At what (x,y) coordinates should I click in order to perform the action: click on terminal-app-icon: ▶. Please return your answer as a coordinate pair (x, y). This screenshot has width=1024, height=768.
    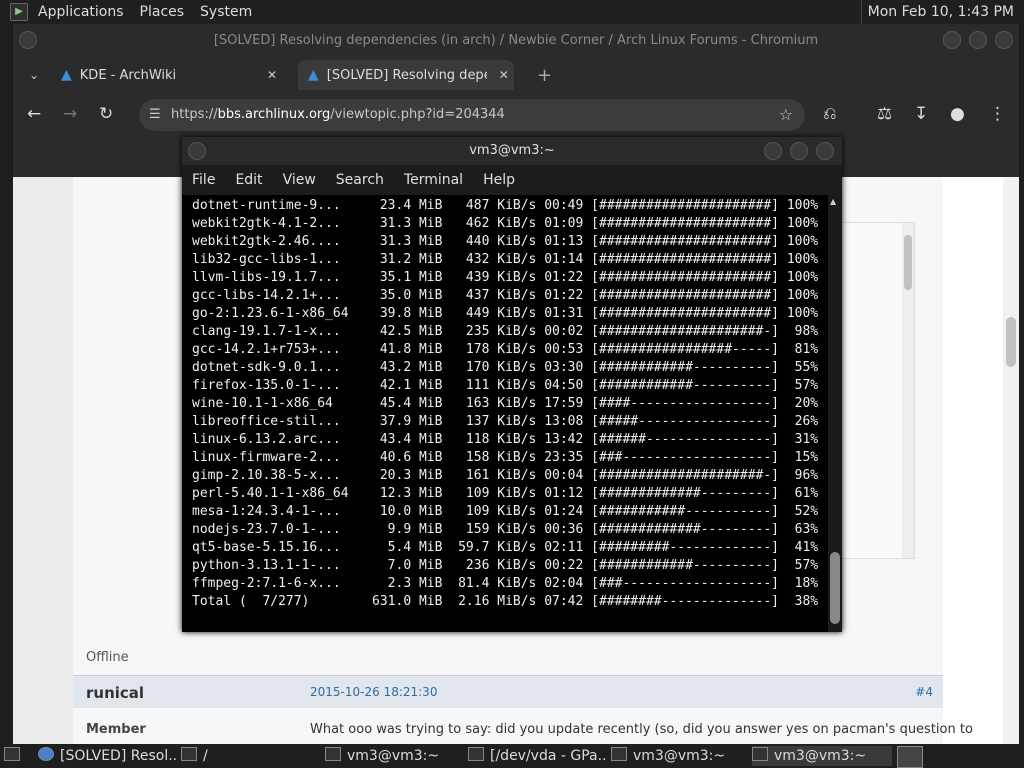
    Looking at the image, I should click on (19, 12).